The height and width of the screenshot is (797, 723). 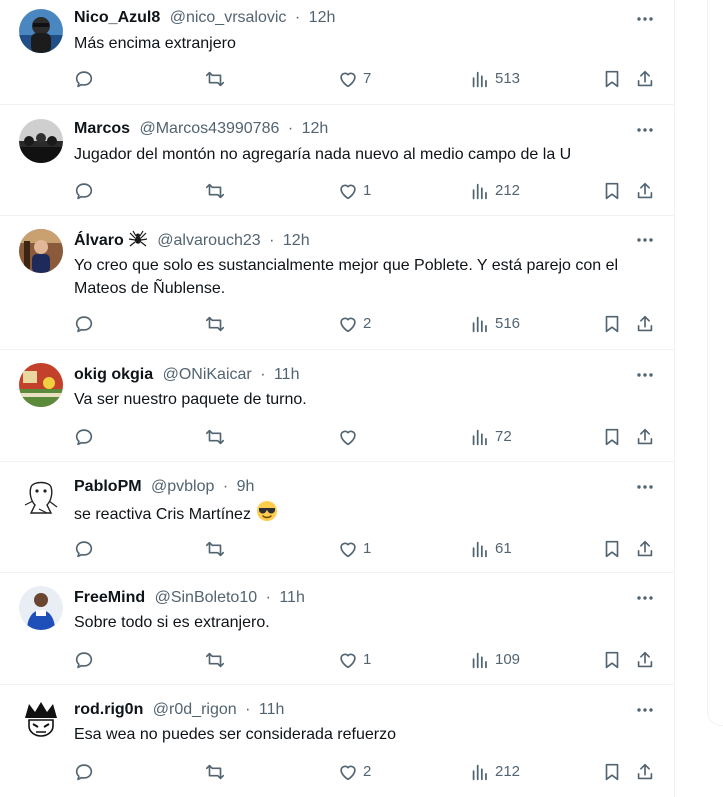 I want to click on user-display-name: rod.rig0n, so click(x=108, y=709).